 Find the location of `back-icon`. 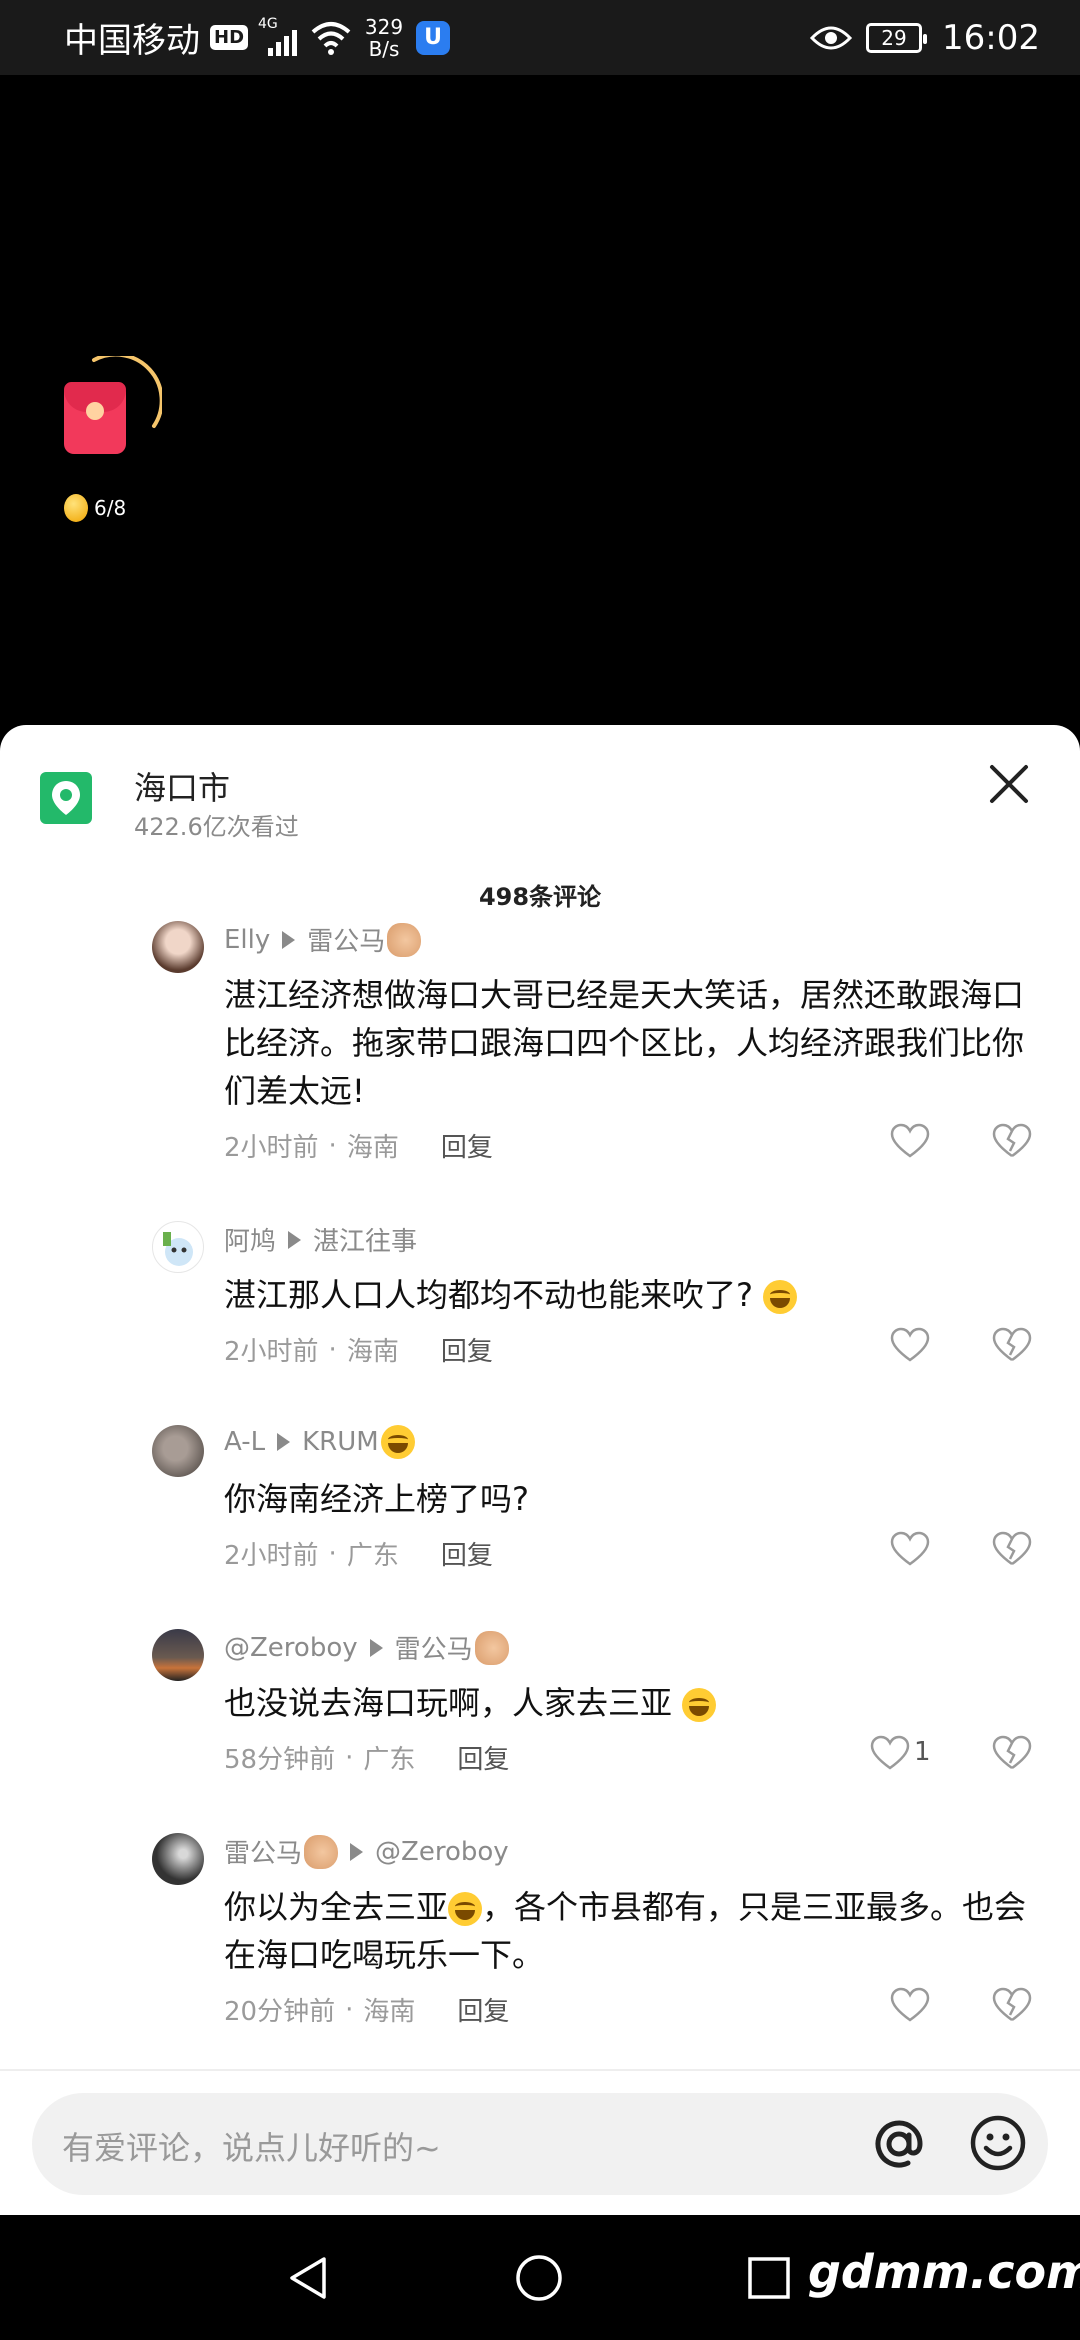

back-icon is located at coordinates (309, 2278).